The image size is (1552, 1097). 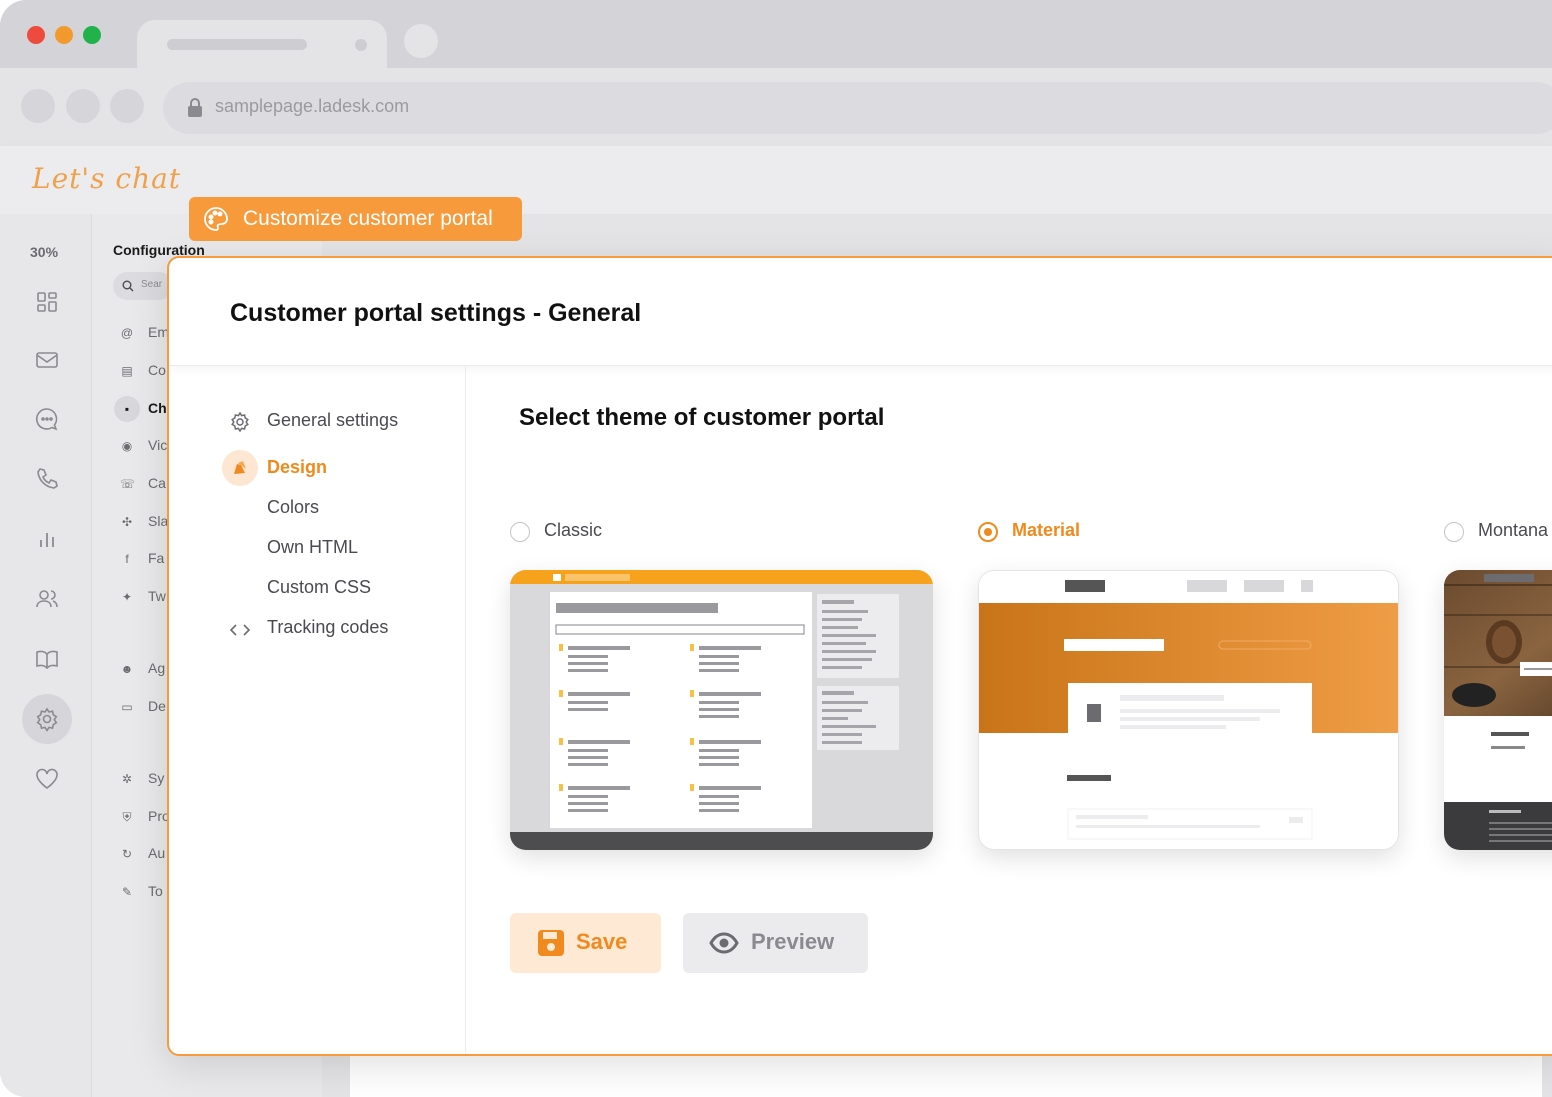 What do you see at coordinates (144, 521) in the screenshot?
I see `config-item-slack: ✣ Sla` at bounding box center [144, 521].